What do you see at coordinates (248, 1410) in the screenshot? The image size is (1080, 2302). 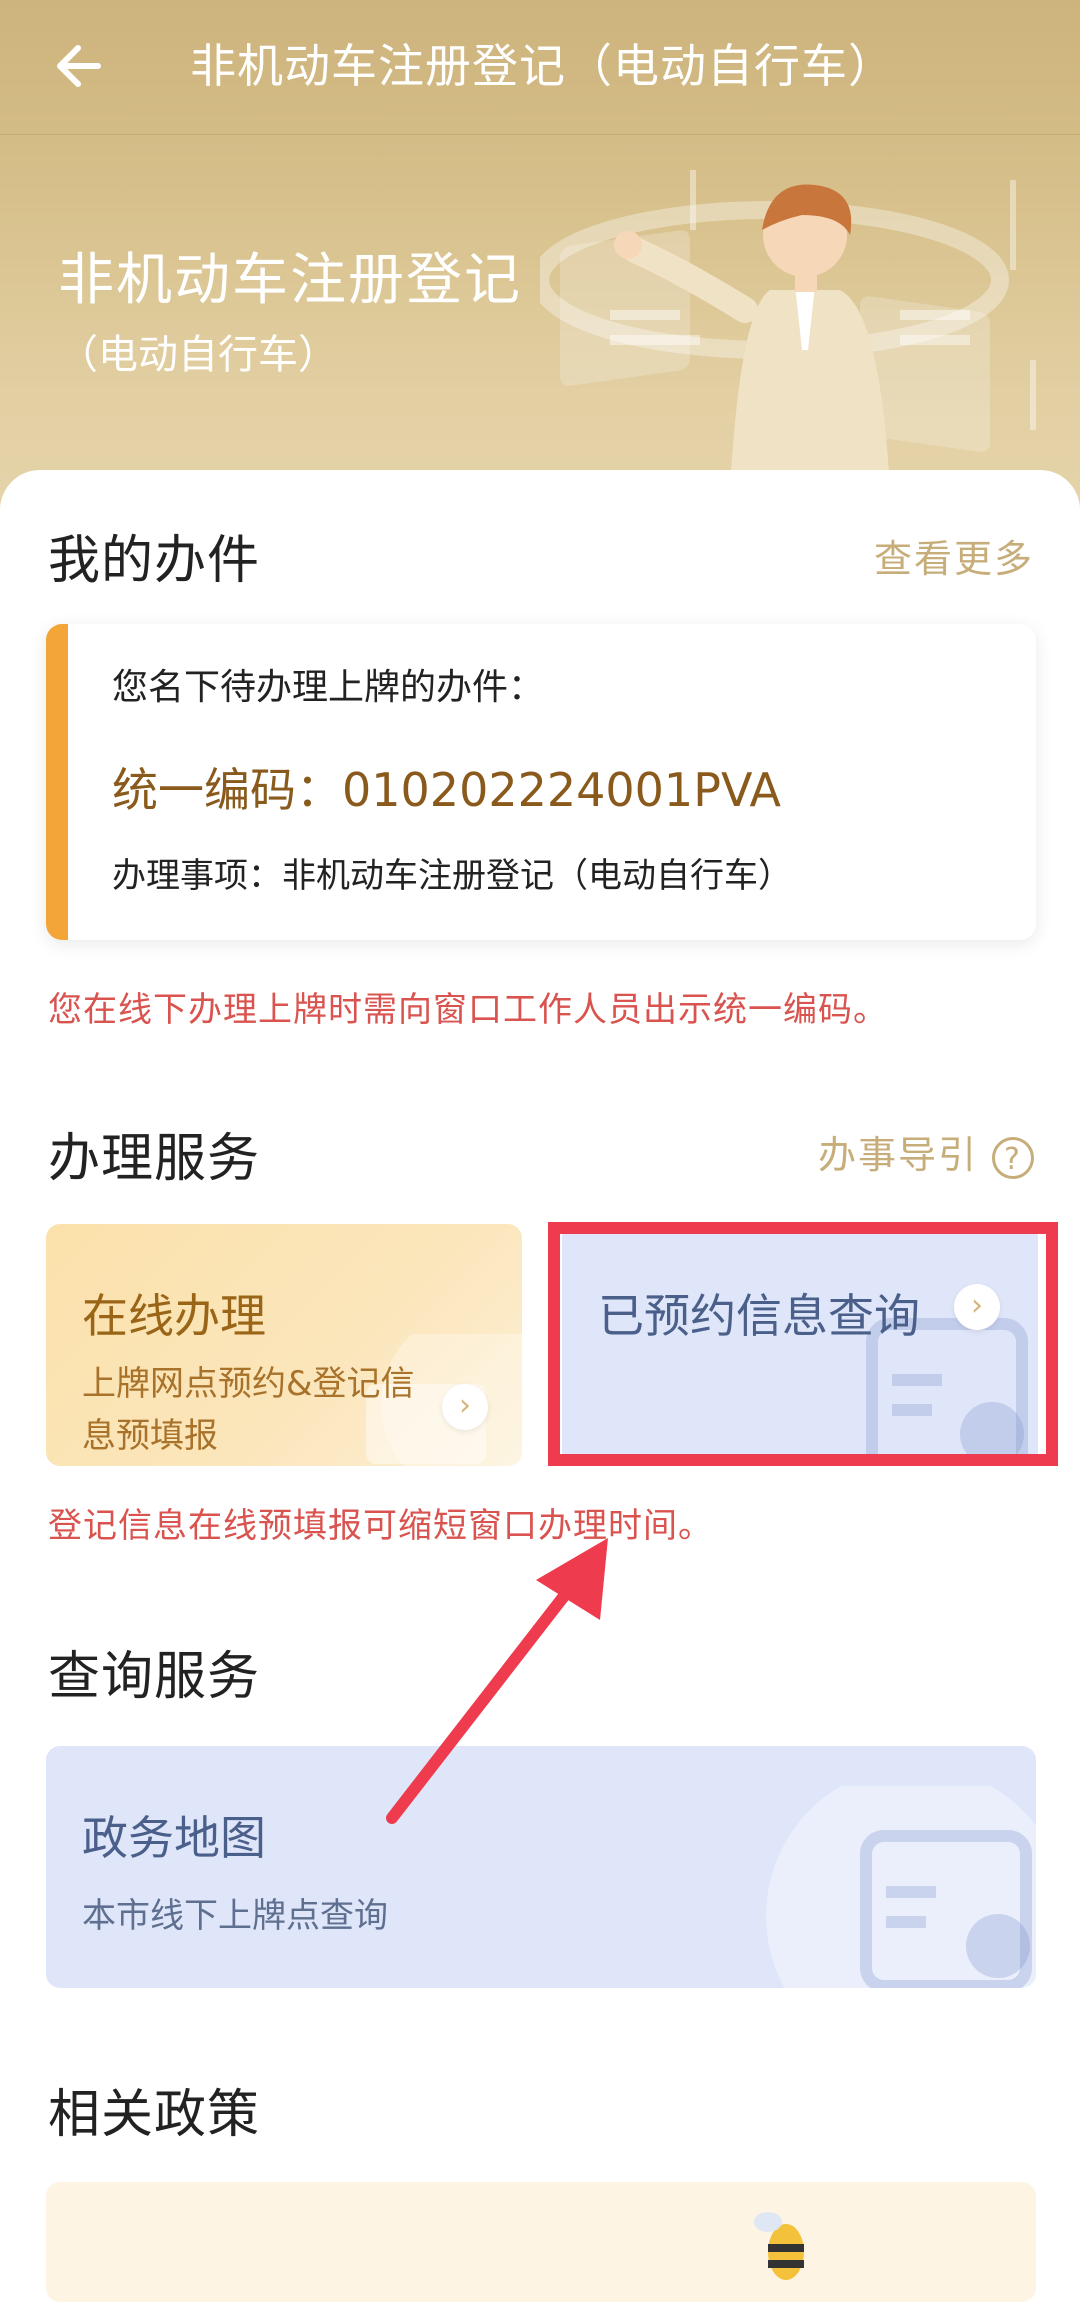 I see `online-service-subtitle: 上牌网点预约&登记信息预填报` at bounding box center [248, 1410].